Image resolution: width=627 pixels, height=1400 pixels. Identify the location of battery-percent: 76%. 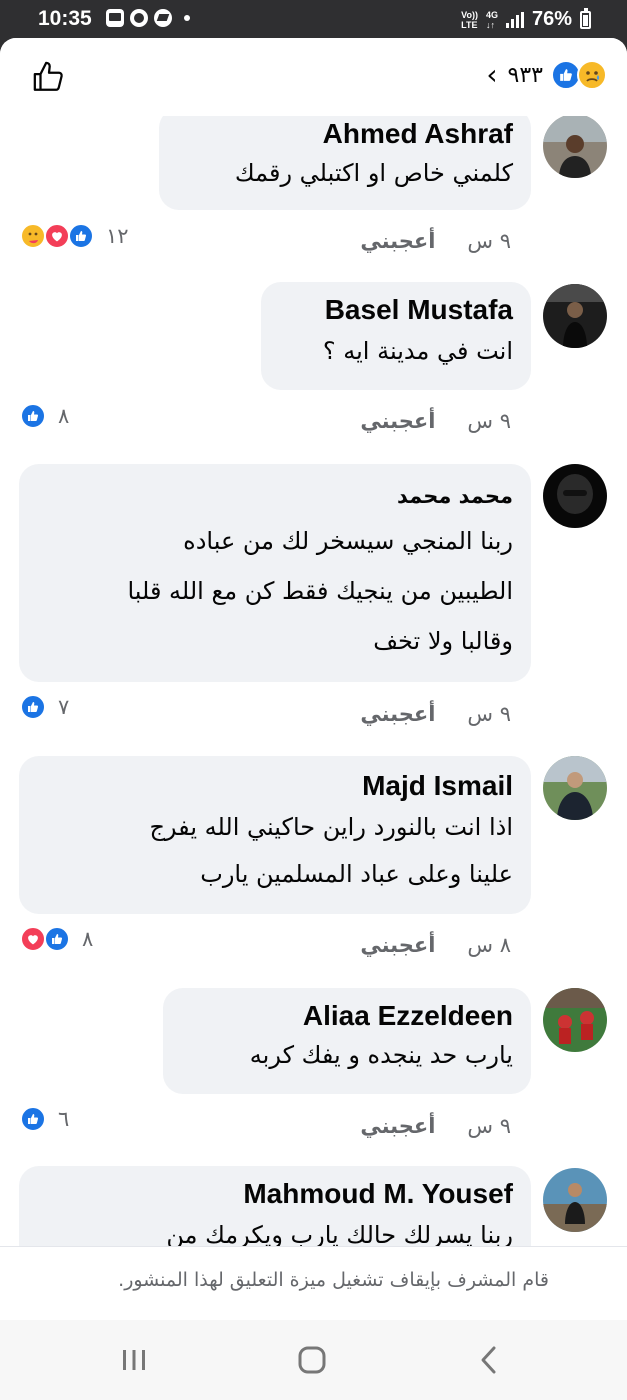
(551, 19).